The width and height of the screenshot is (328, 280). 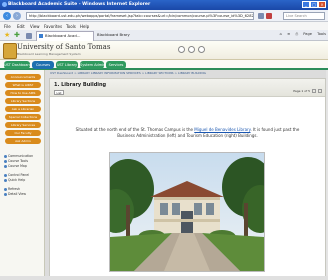 What do you see at coordinates (23, 141) in the screenshot?
I see `sidebar-item-ask-admin: Ask Admin` at bounding box center [23, 141].